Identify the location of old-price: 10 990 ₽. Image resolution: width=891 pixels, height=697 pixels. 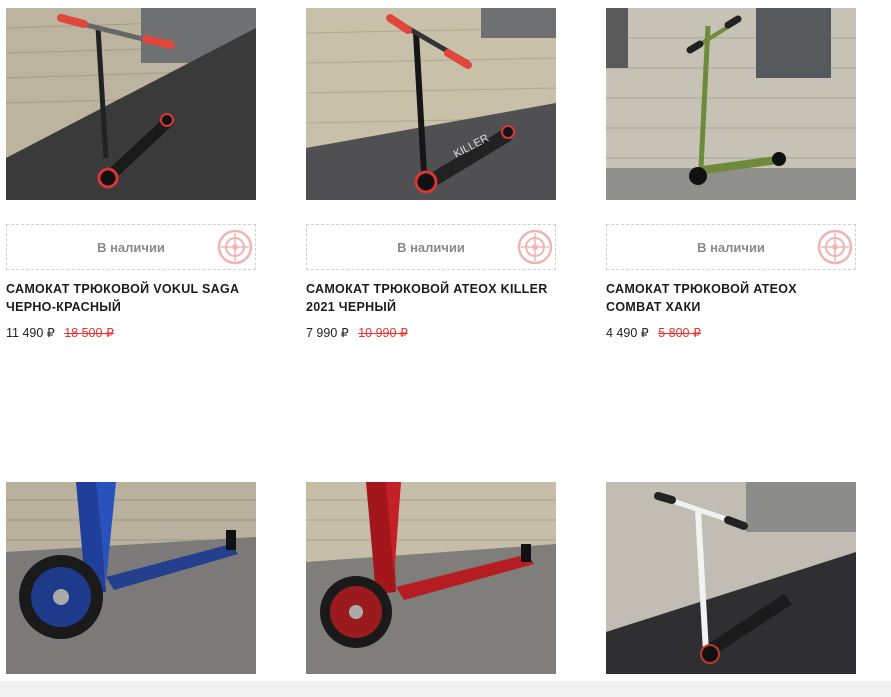
(383, 333).